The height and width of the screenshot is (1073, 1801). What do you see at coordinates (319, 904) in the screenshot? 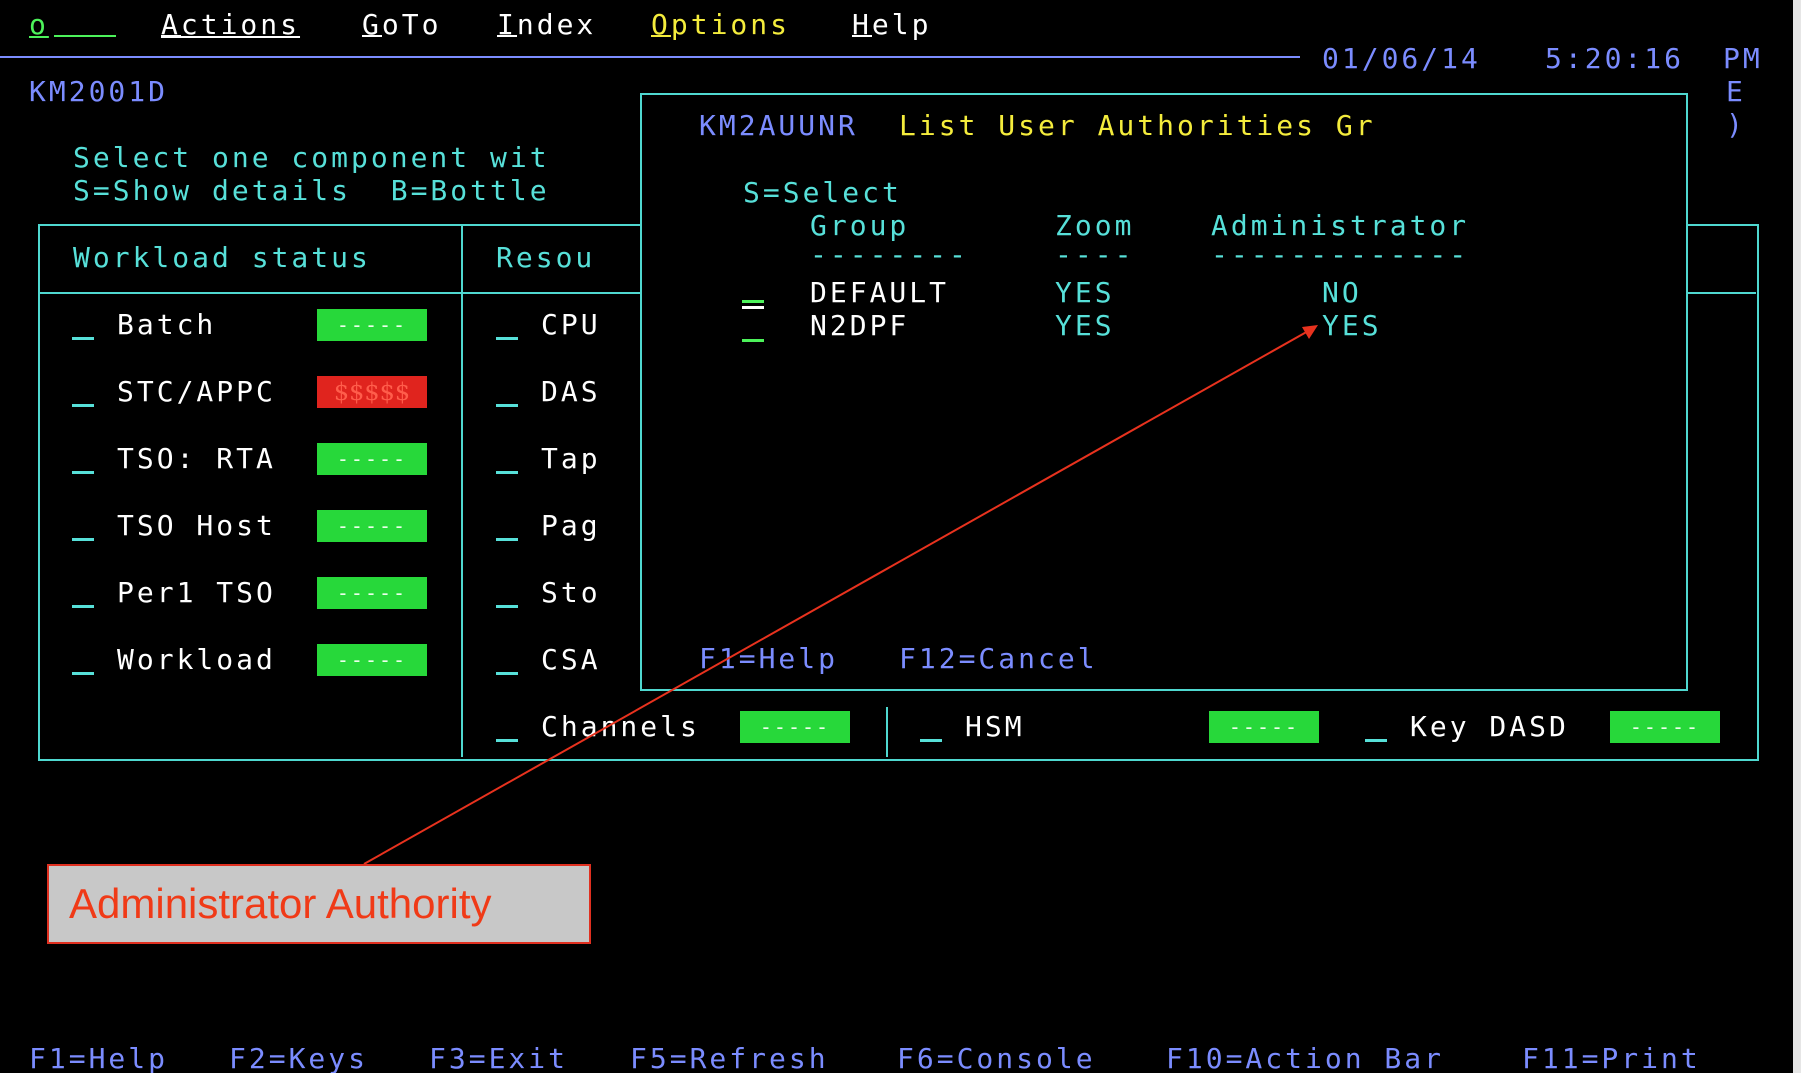
I see `administrator-authority-callout: Administrator Authority` at bounding box center [319, 904].